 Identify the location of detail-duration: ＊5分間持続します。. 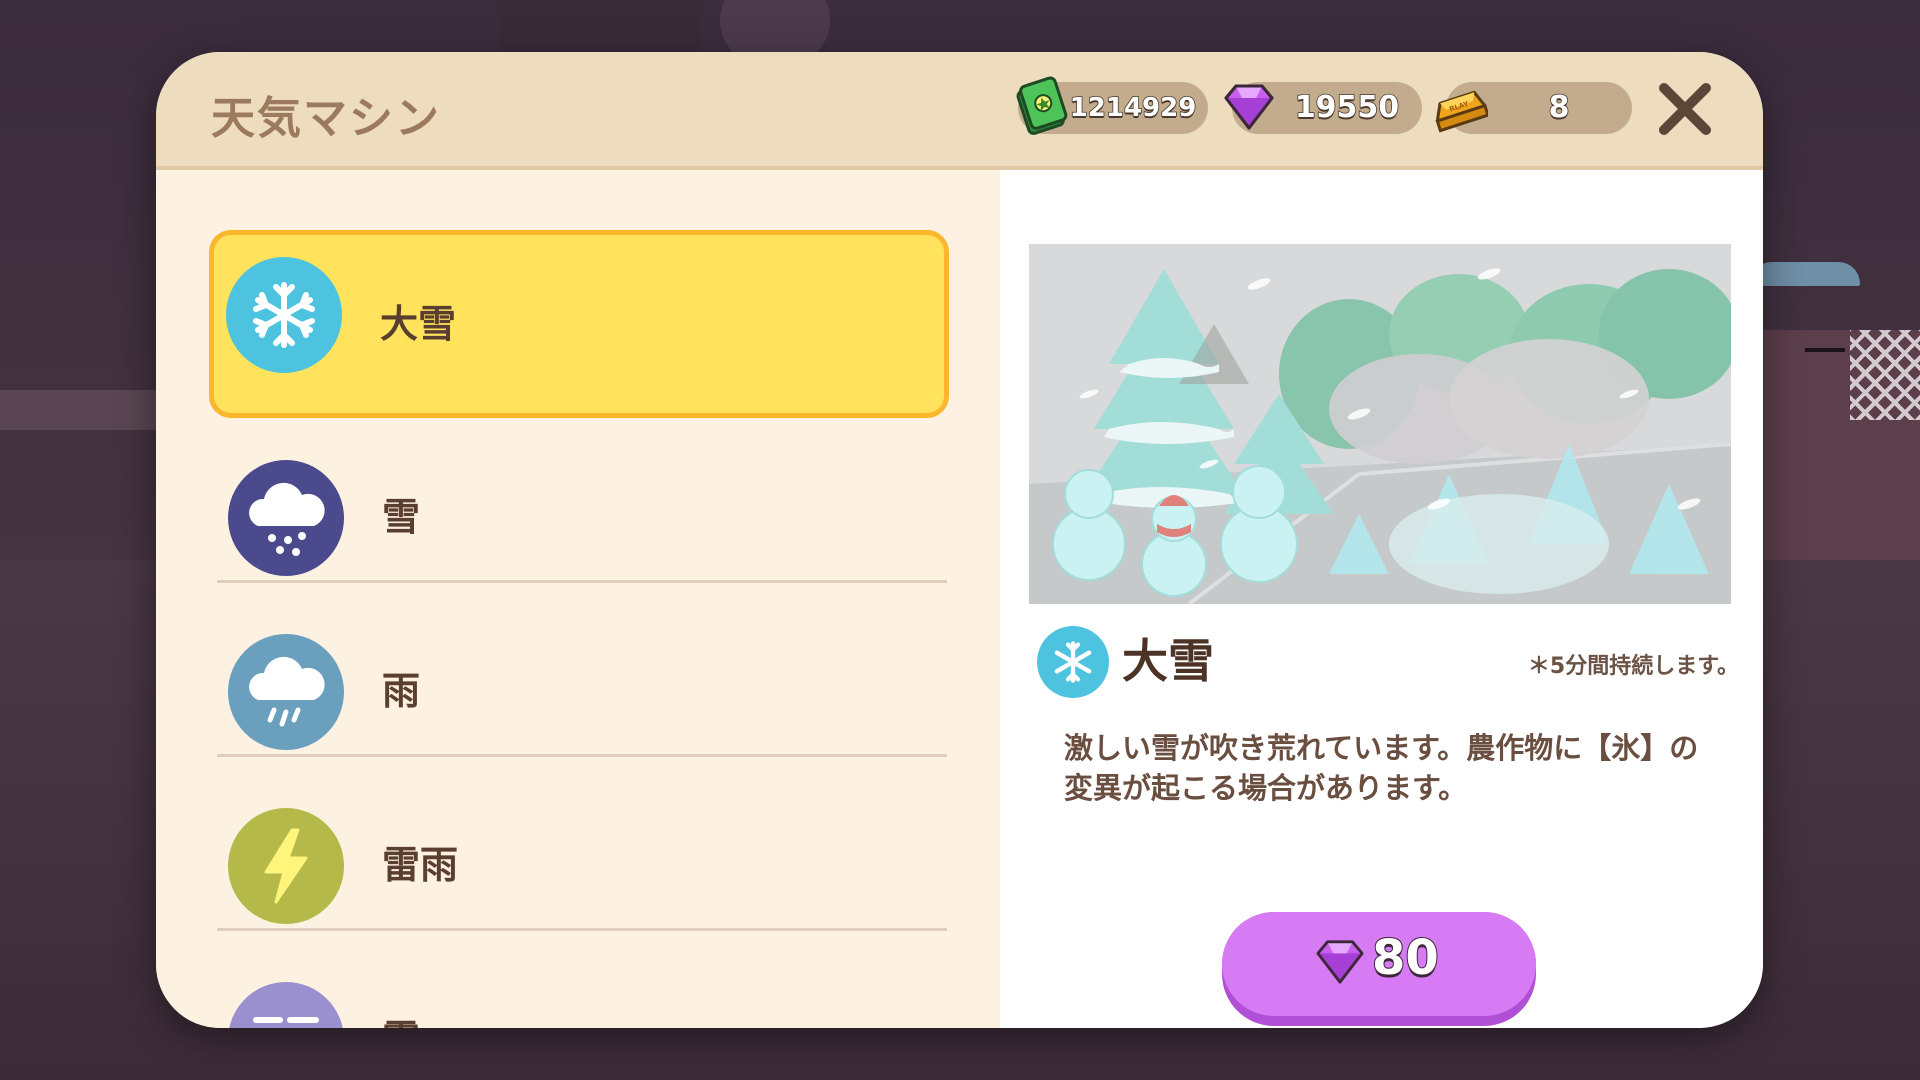
(1633, 666).